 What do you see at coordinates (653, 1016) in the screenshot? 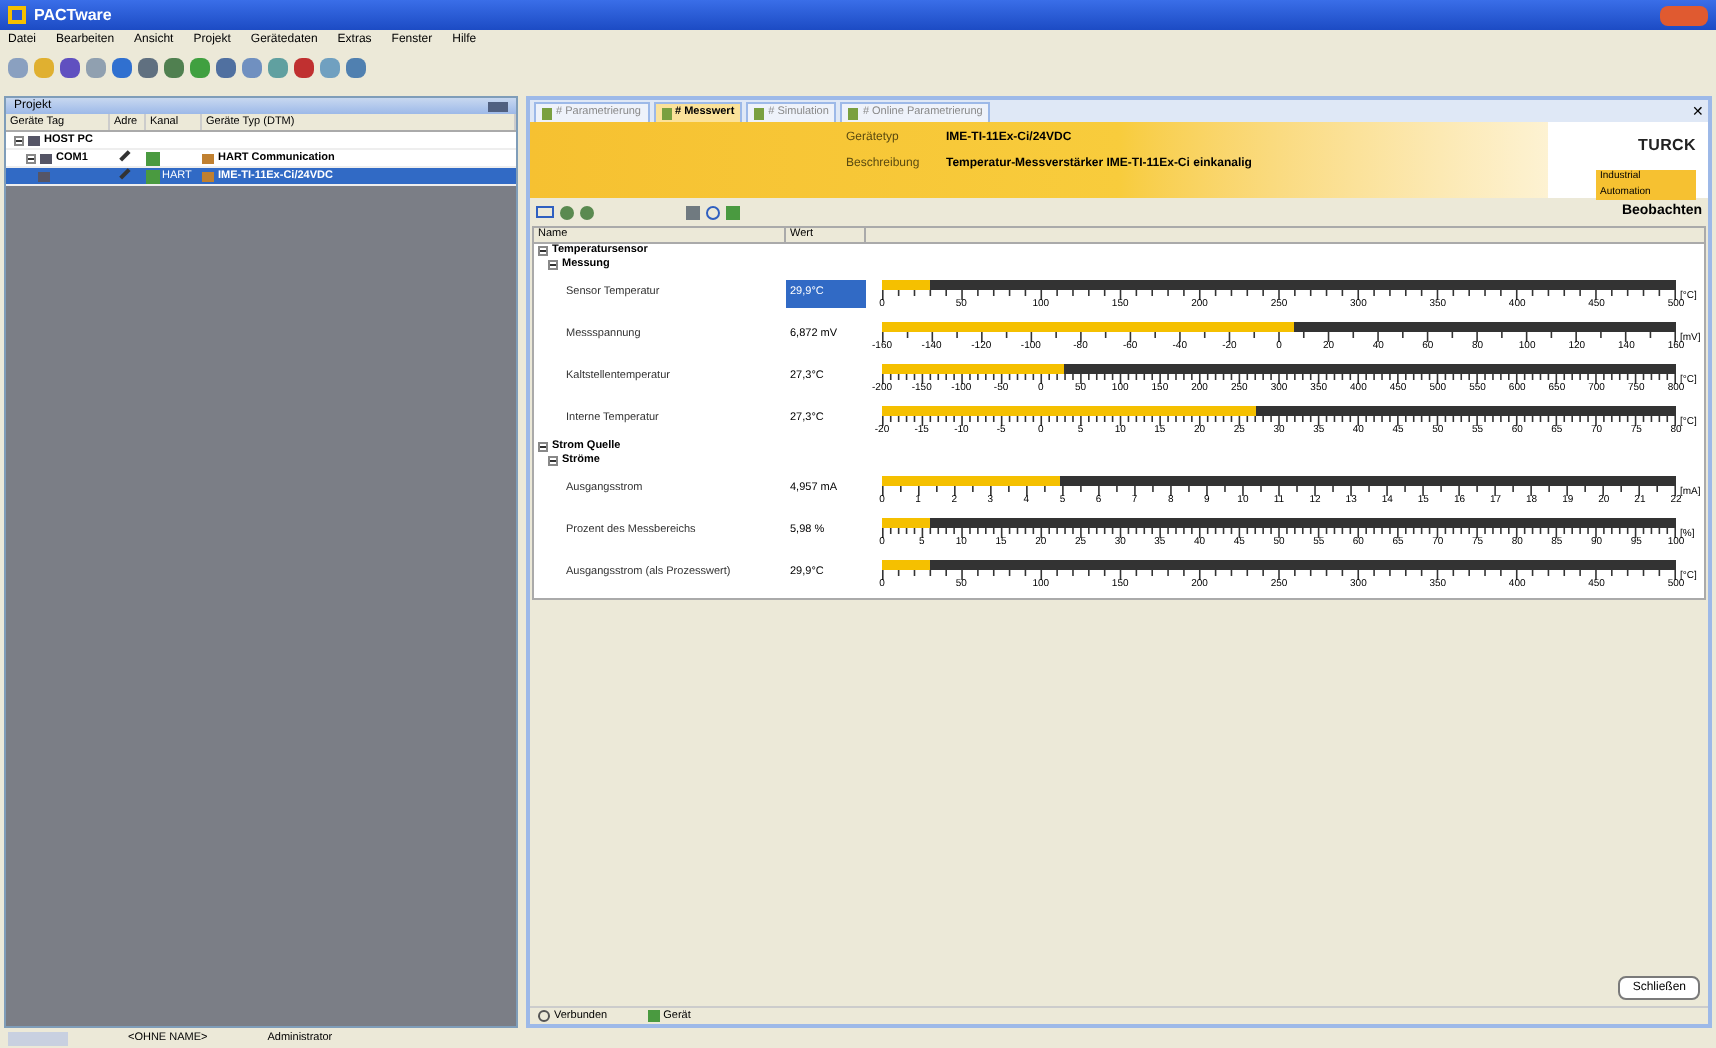
I see `device-icon` at bounding box center [653, 1016].